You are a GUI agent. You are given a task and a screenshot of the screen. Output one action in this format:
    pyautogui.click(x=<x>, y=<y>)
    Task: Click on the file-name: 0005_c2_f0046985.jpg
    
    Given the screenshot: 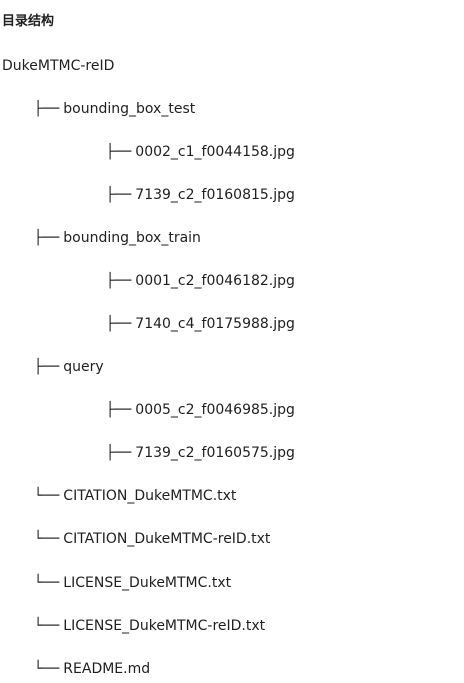 What is the action you would take?
    pyautogui.click(x=215, y=410)
    